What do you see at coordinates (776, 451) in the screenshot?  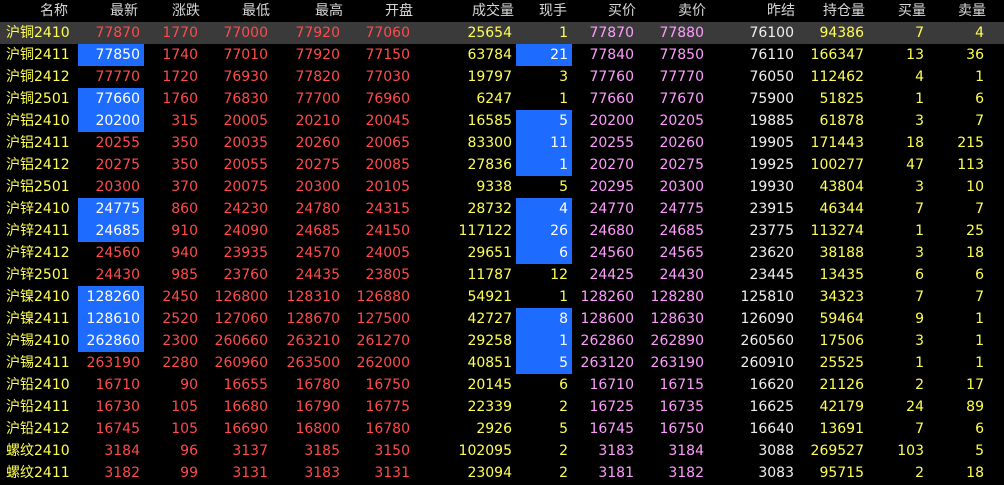 I see `cell-prevsettle: 3088` at bounding box center [776, 451].